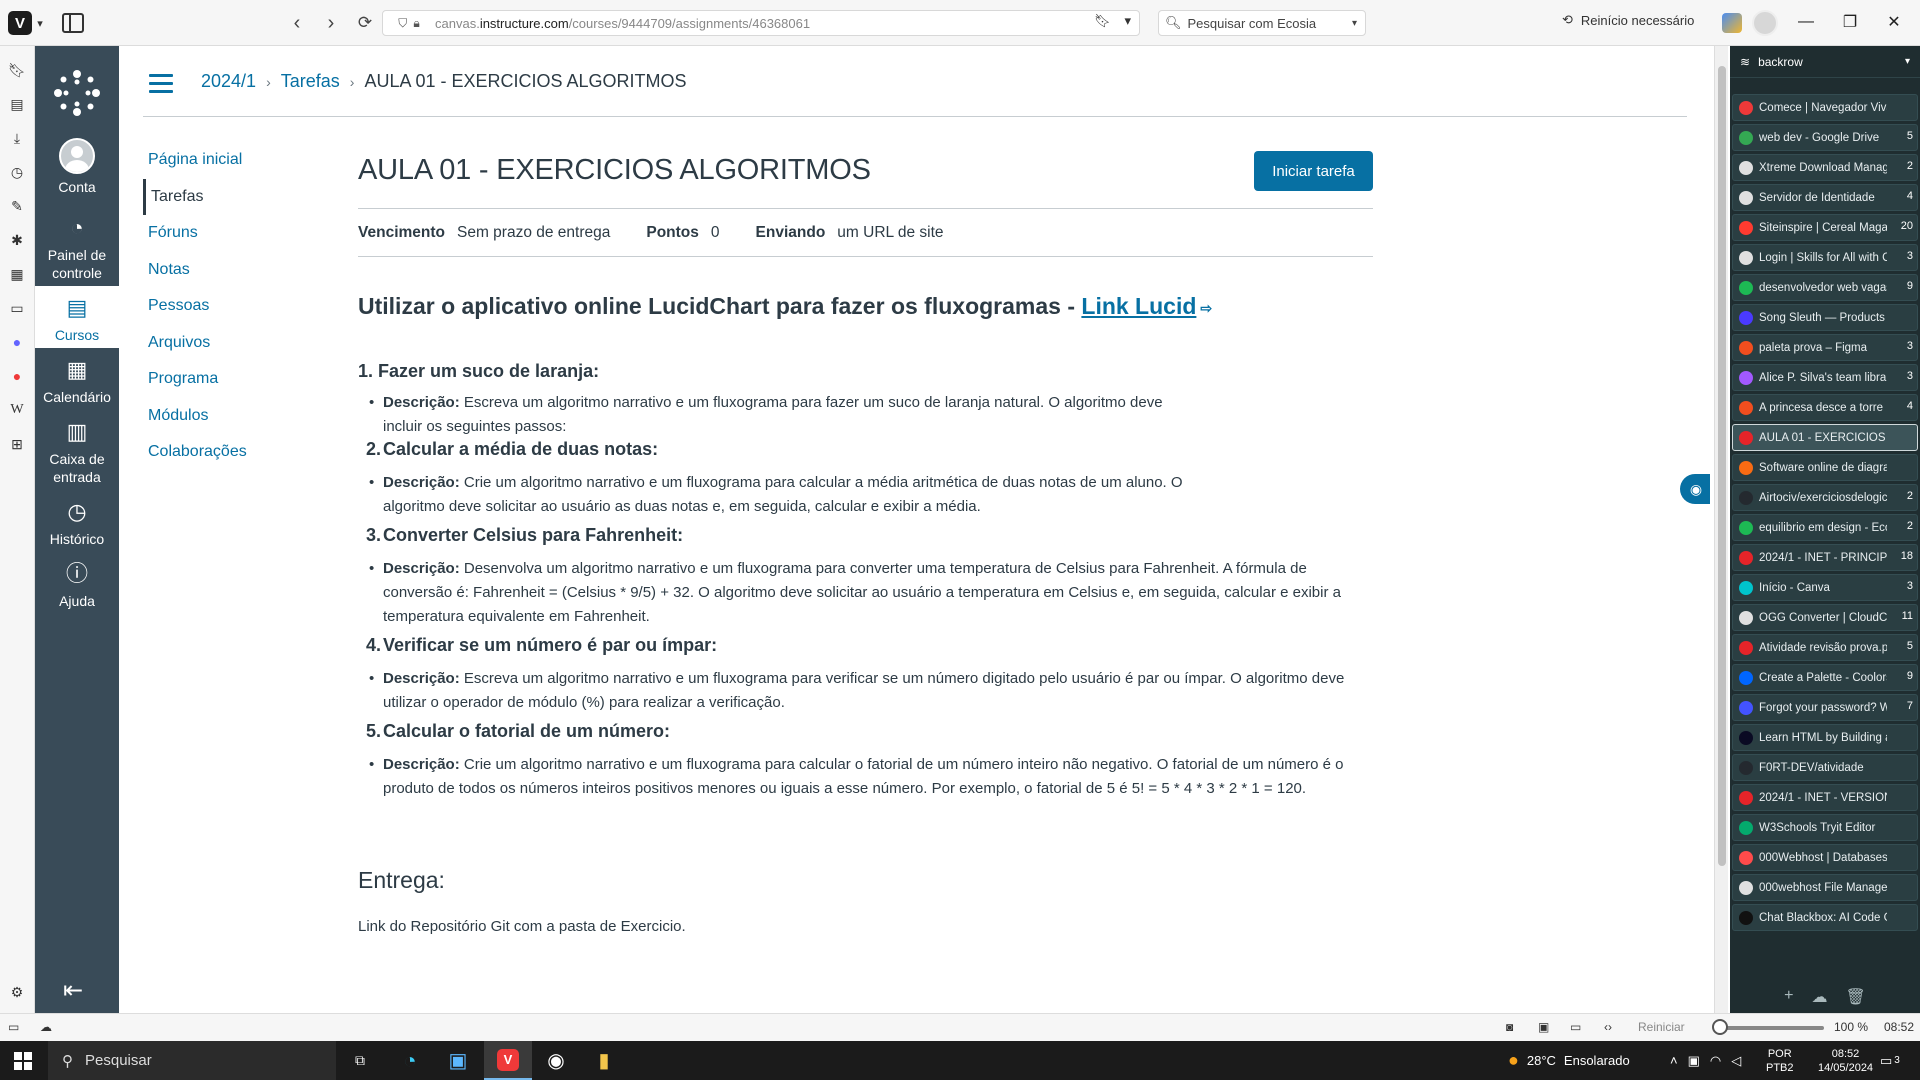 Image resolution: width=1920 pixels, height=1080 pixels. I want to click on image-icon: ▣, so click(1543, 1027).